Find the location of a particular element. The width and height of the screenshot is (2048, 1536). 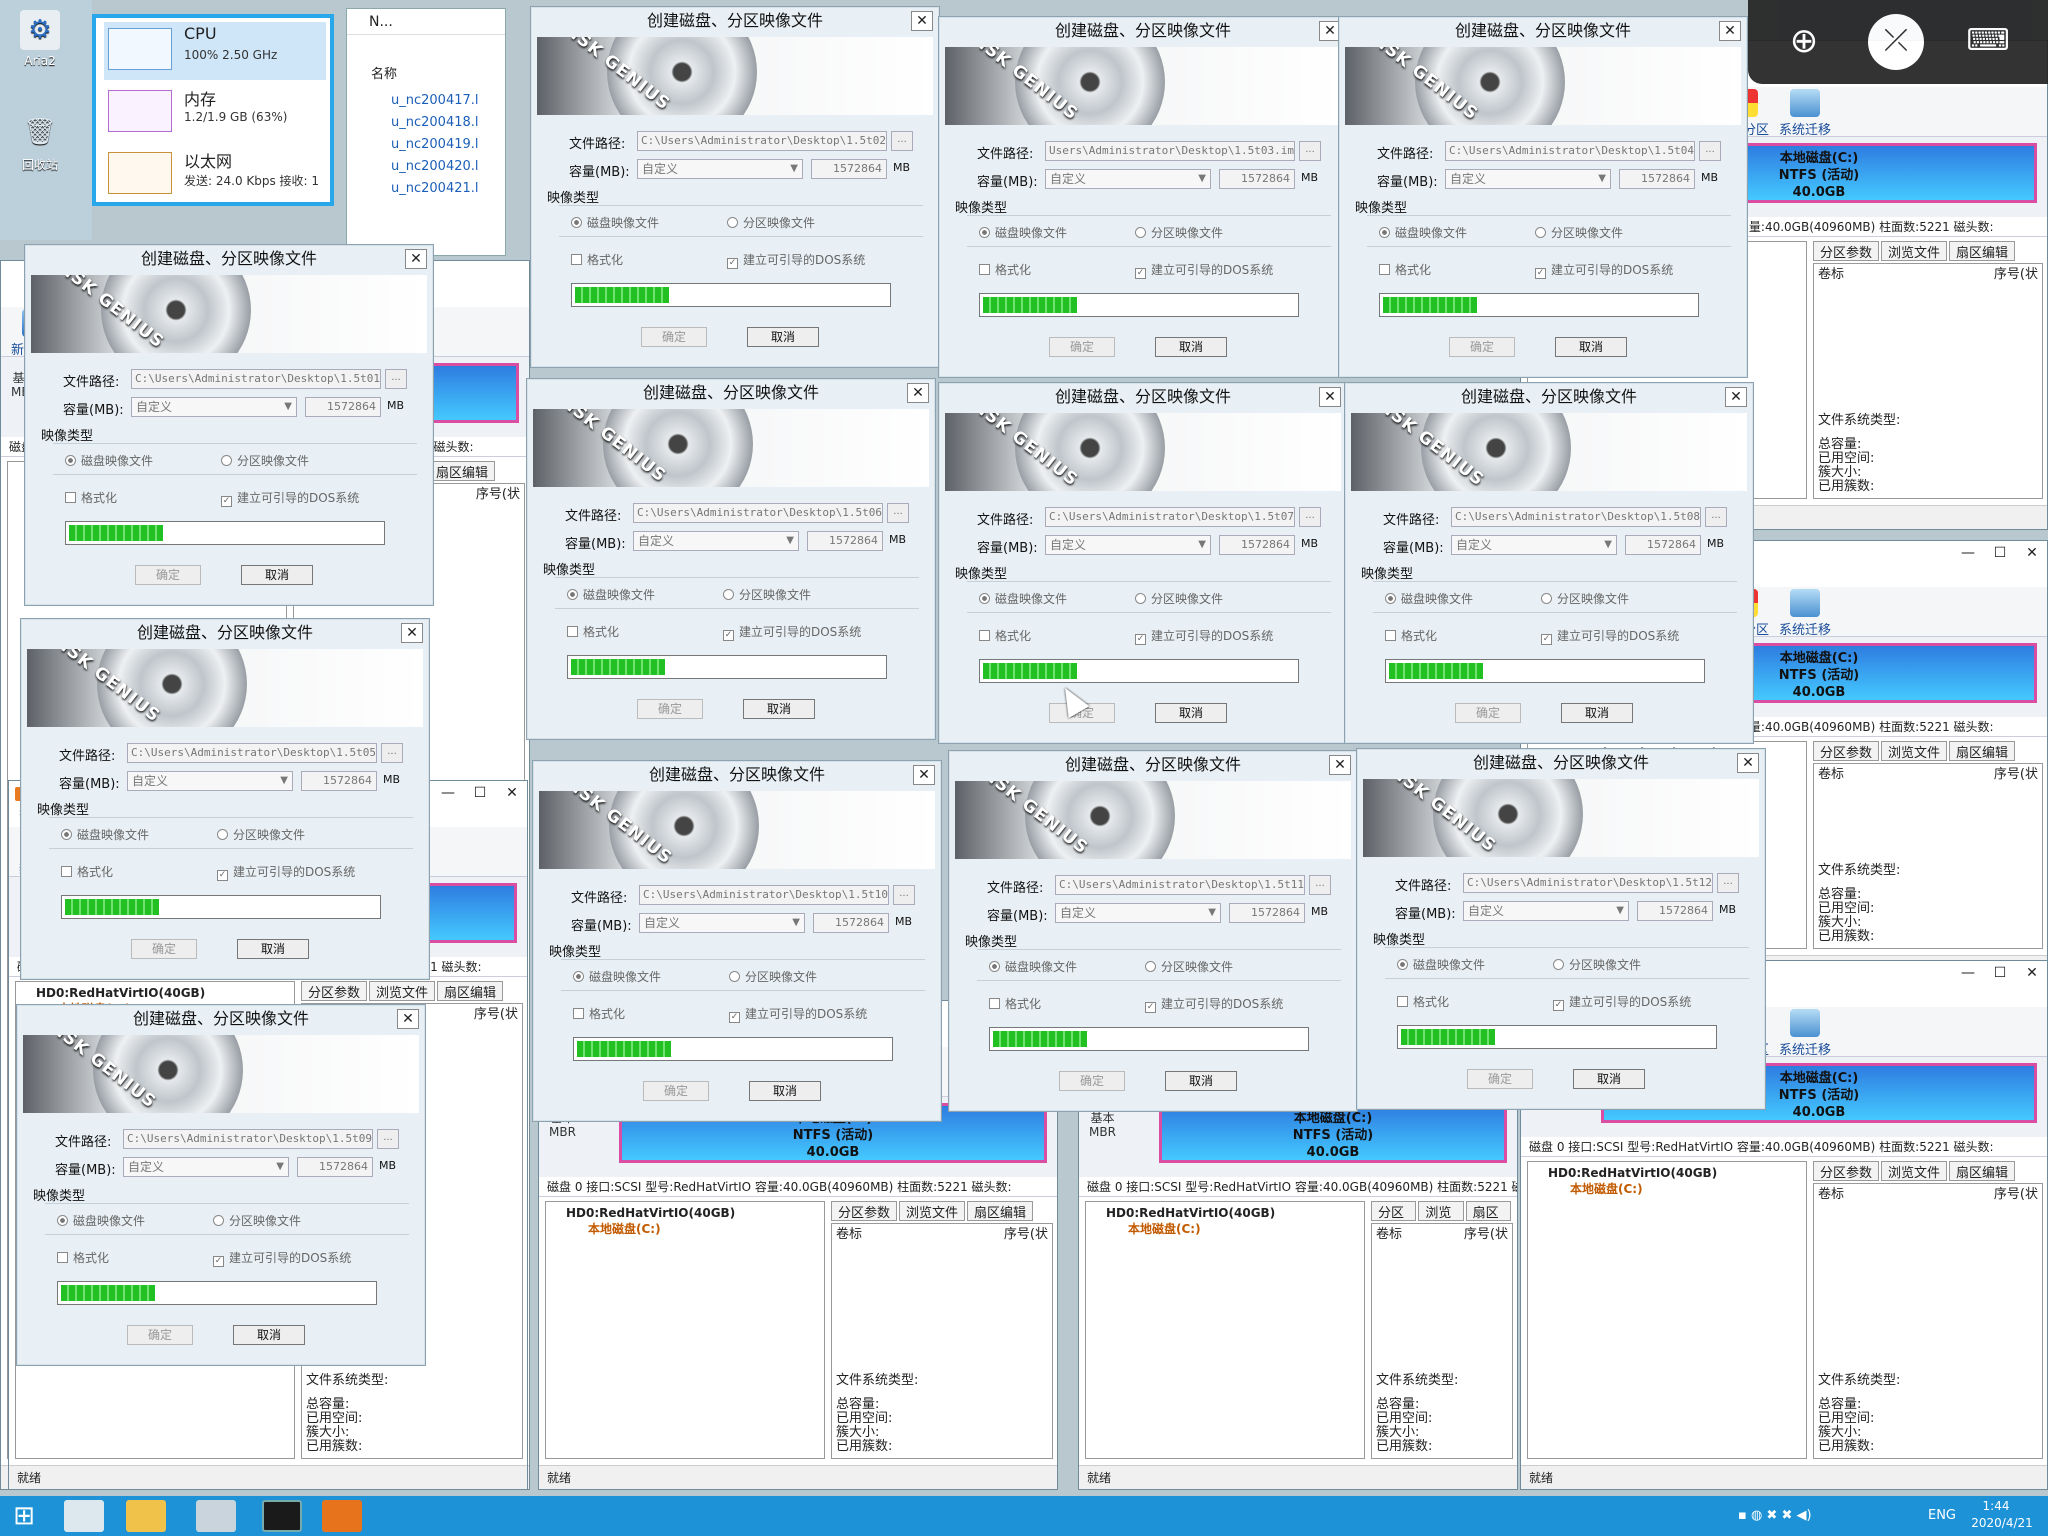

explorer-file-item: u_nc200420.l is located at coordinates (446, 167).